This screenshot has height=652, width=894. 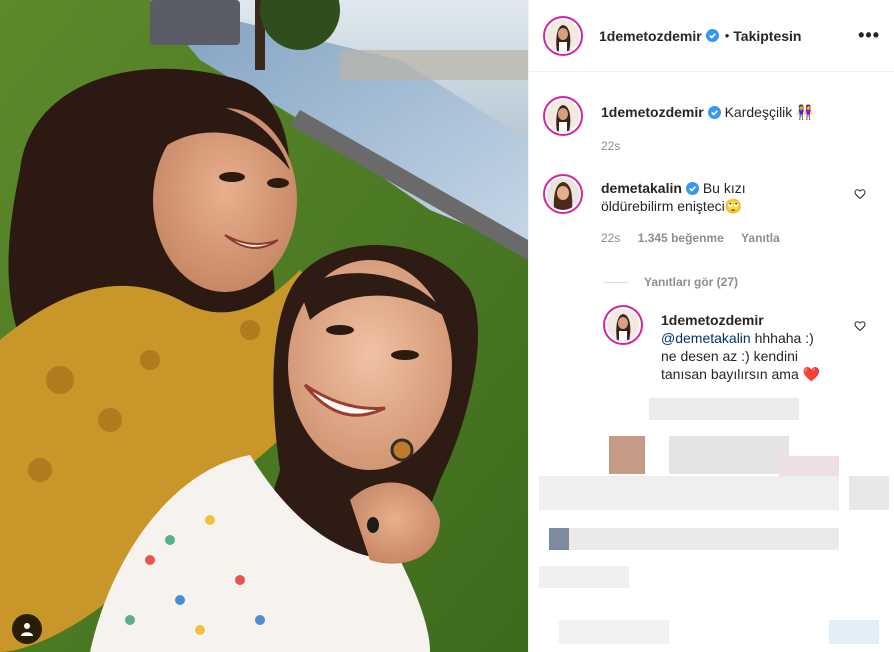 I want to click on caption-username: 1demetozdemir, so click(x=652, y=112).